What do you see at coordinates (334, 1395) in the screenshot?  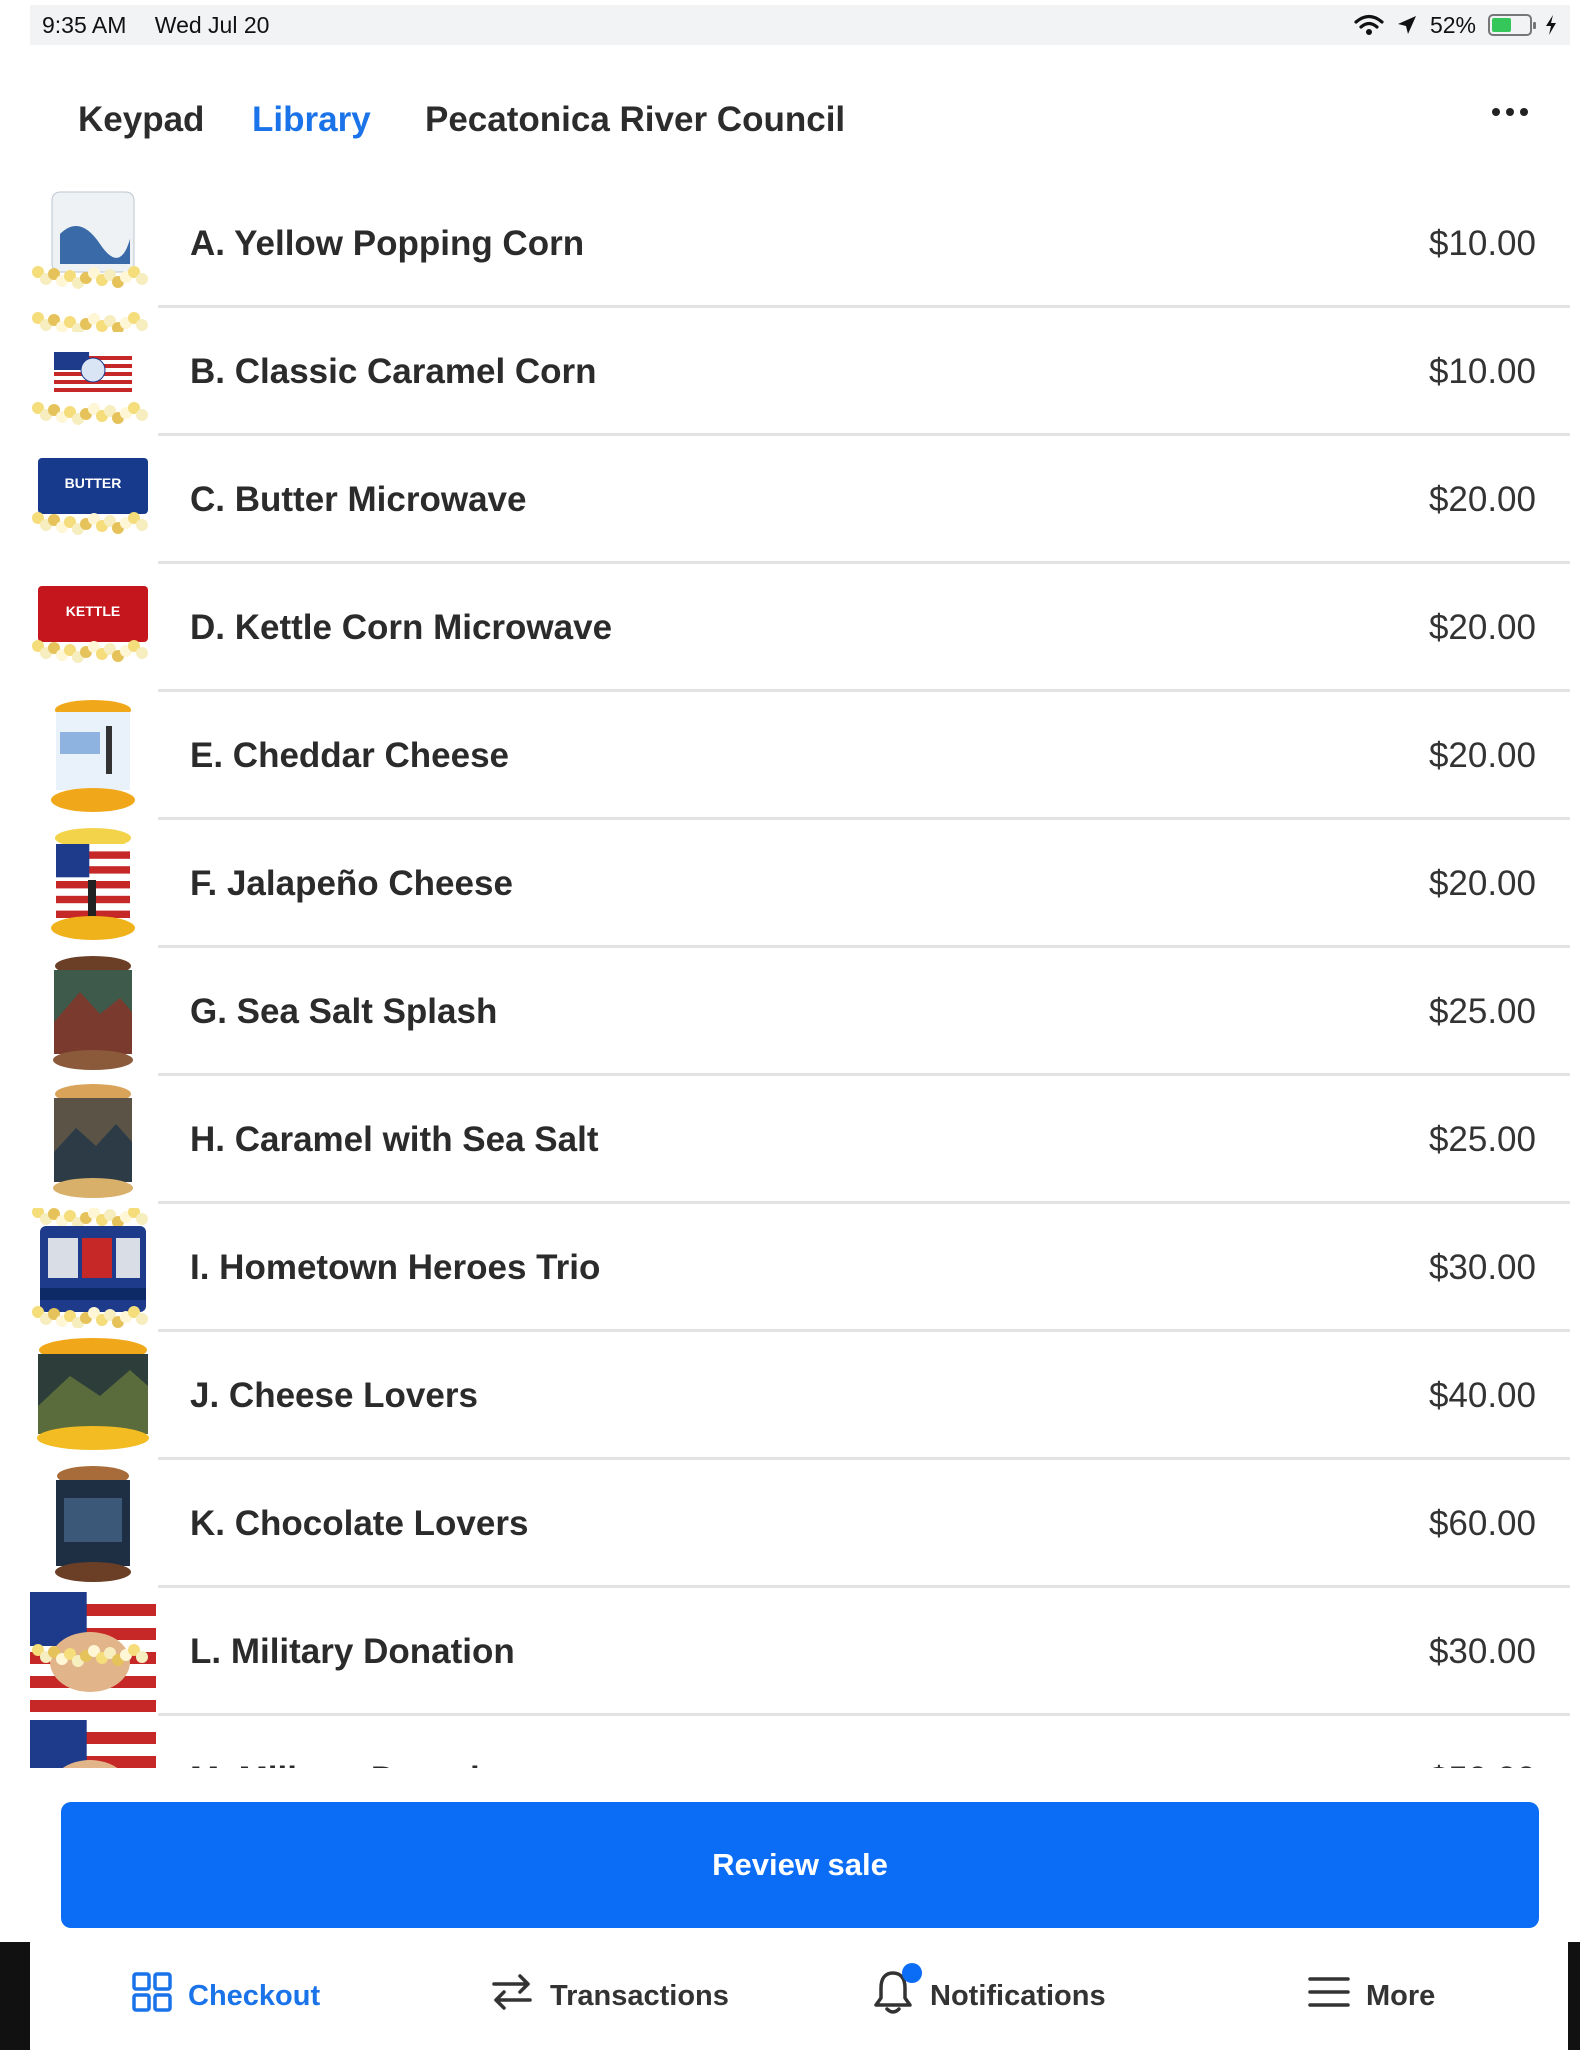 I see `product-name: J. Cheese Lovers` at bounding box center [334, 1395].